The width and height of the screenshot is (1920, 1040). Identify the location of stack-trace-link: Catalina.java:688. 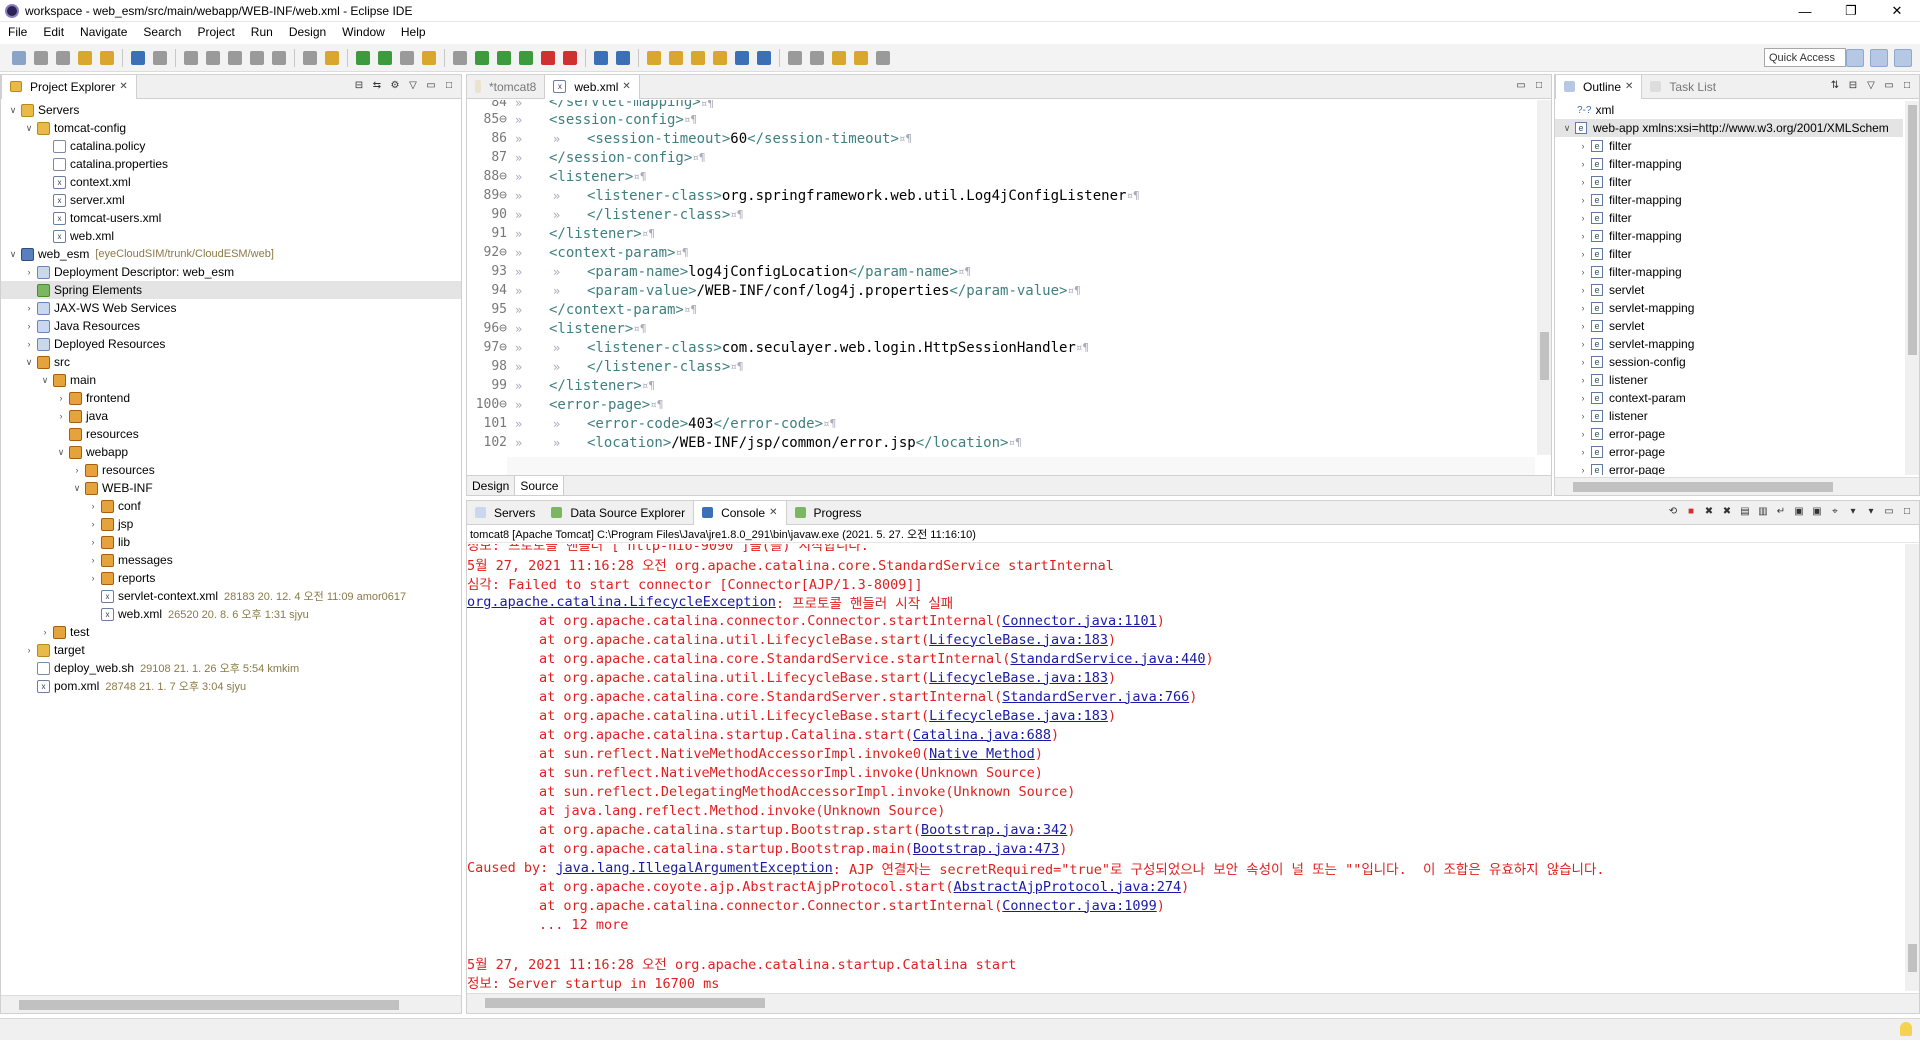
(982, 735).